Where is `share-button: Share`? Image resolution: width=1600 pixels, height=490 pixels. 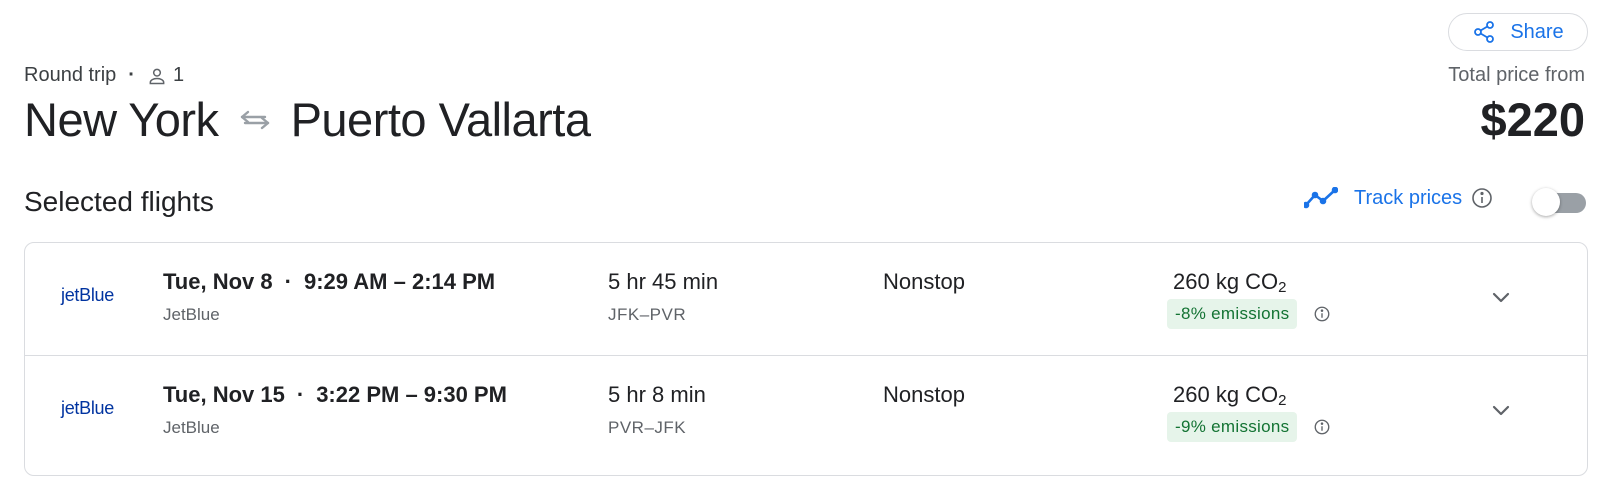 share-button: Share is located at coordinates (1518, 32).